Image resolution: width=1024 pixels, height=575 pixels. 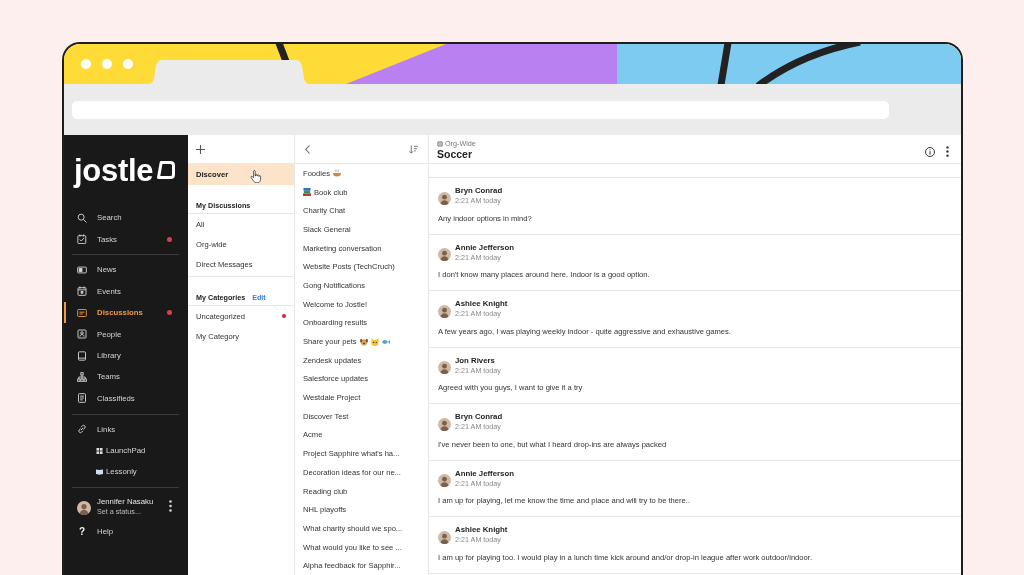 What do you see at coordinates (413, 149) in the screenshot?
I see `sort-icon` at bounding box center [413, 149].